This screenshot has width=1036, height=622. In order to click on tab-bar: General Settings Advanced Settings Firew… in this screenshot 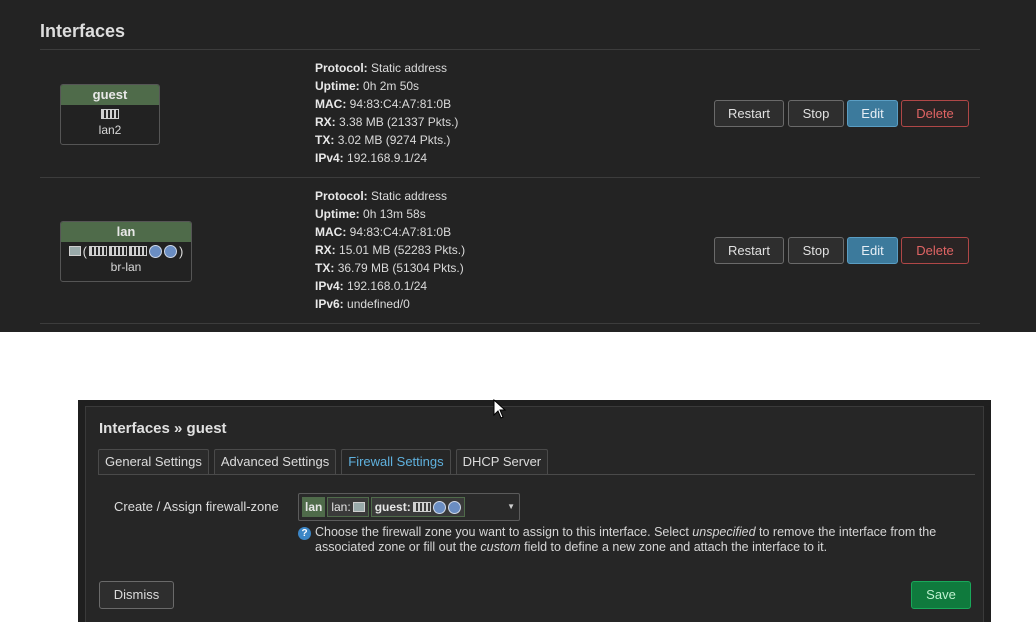, I will do `click(323, 462)`.